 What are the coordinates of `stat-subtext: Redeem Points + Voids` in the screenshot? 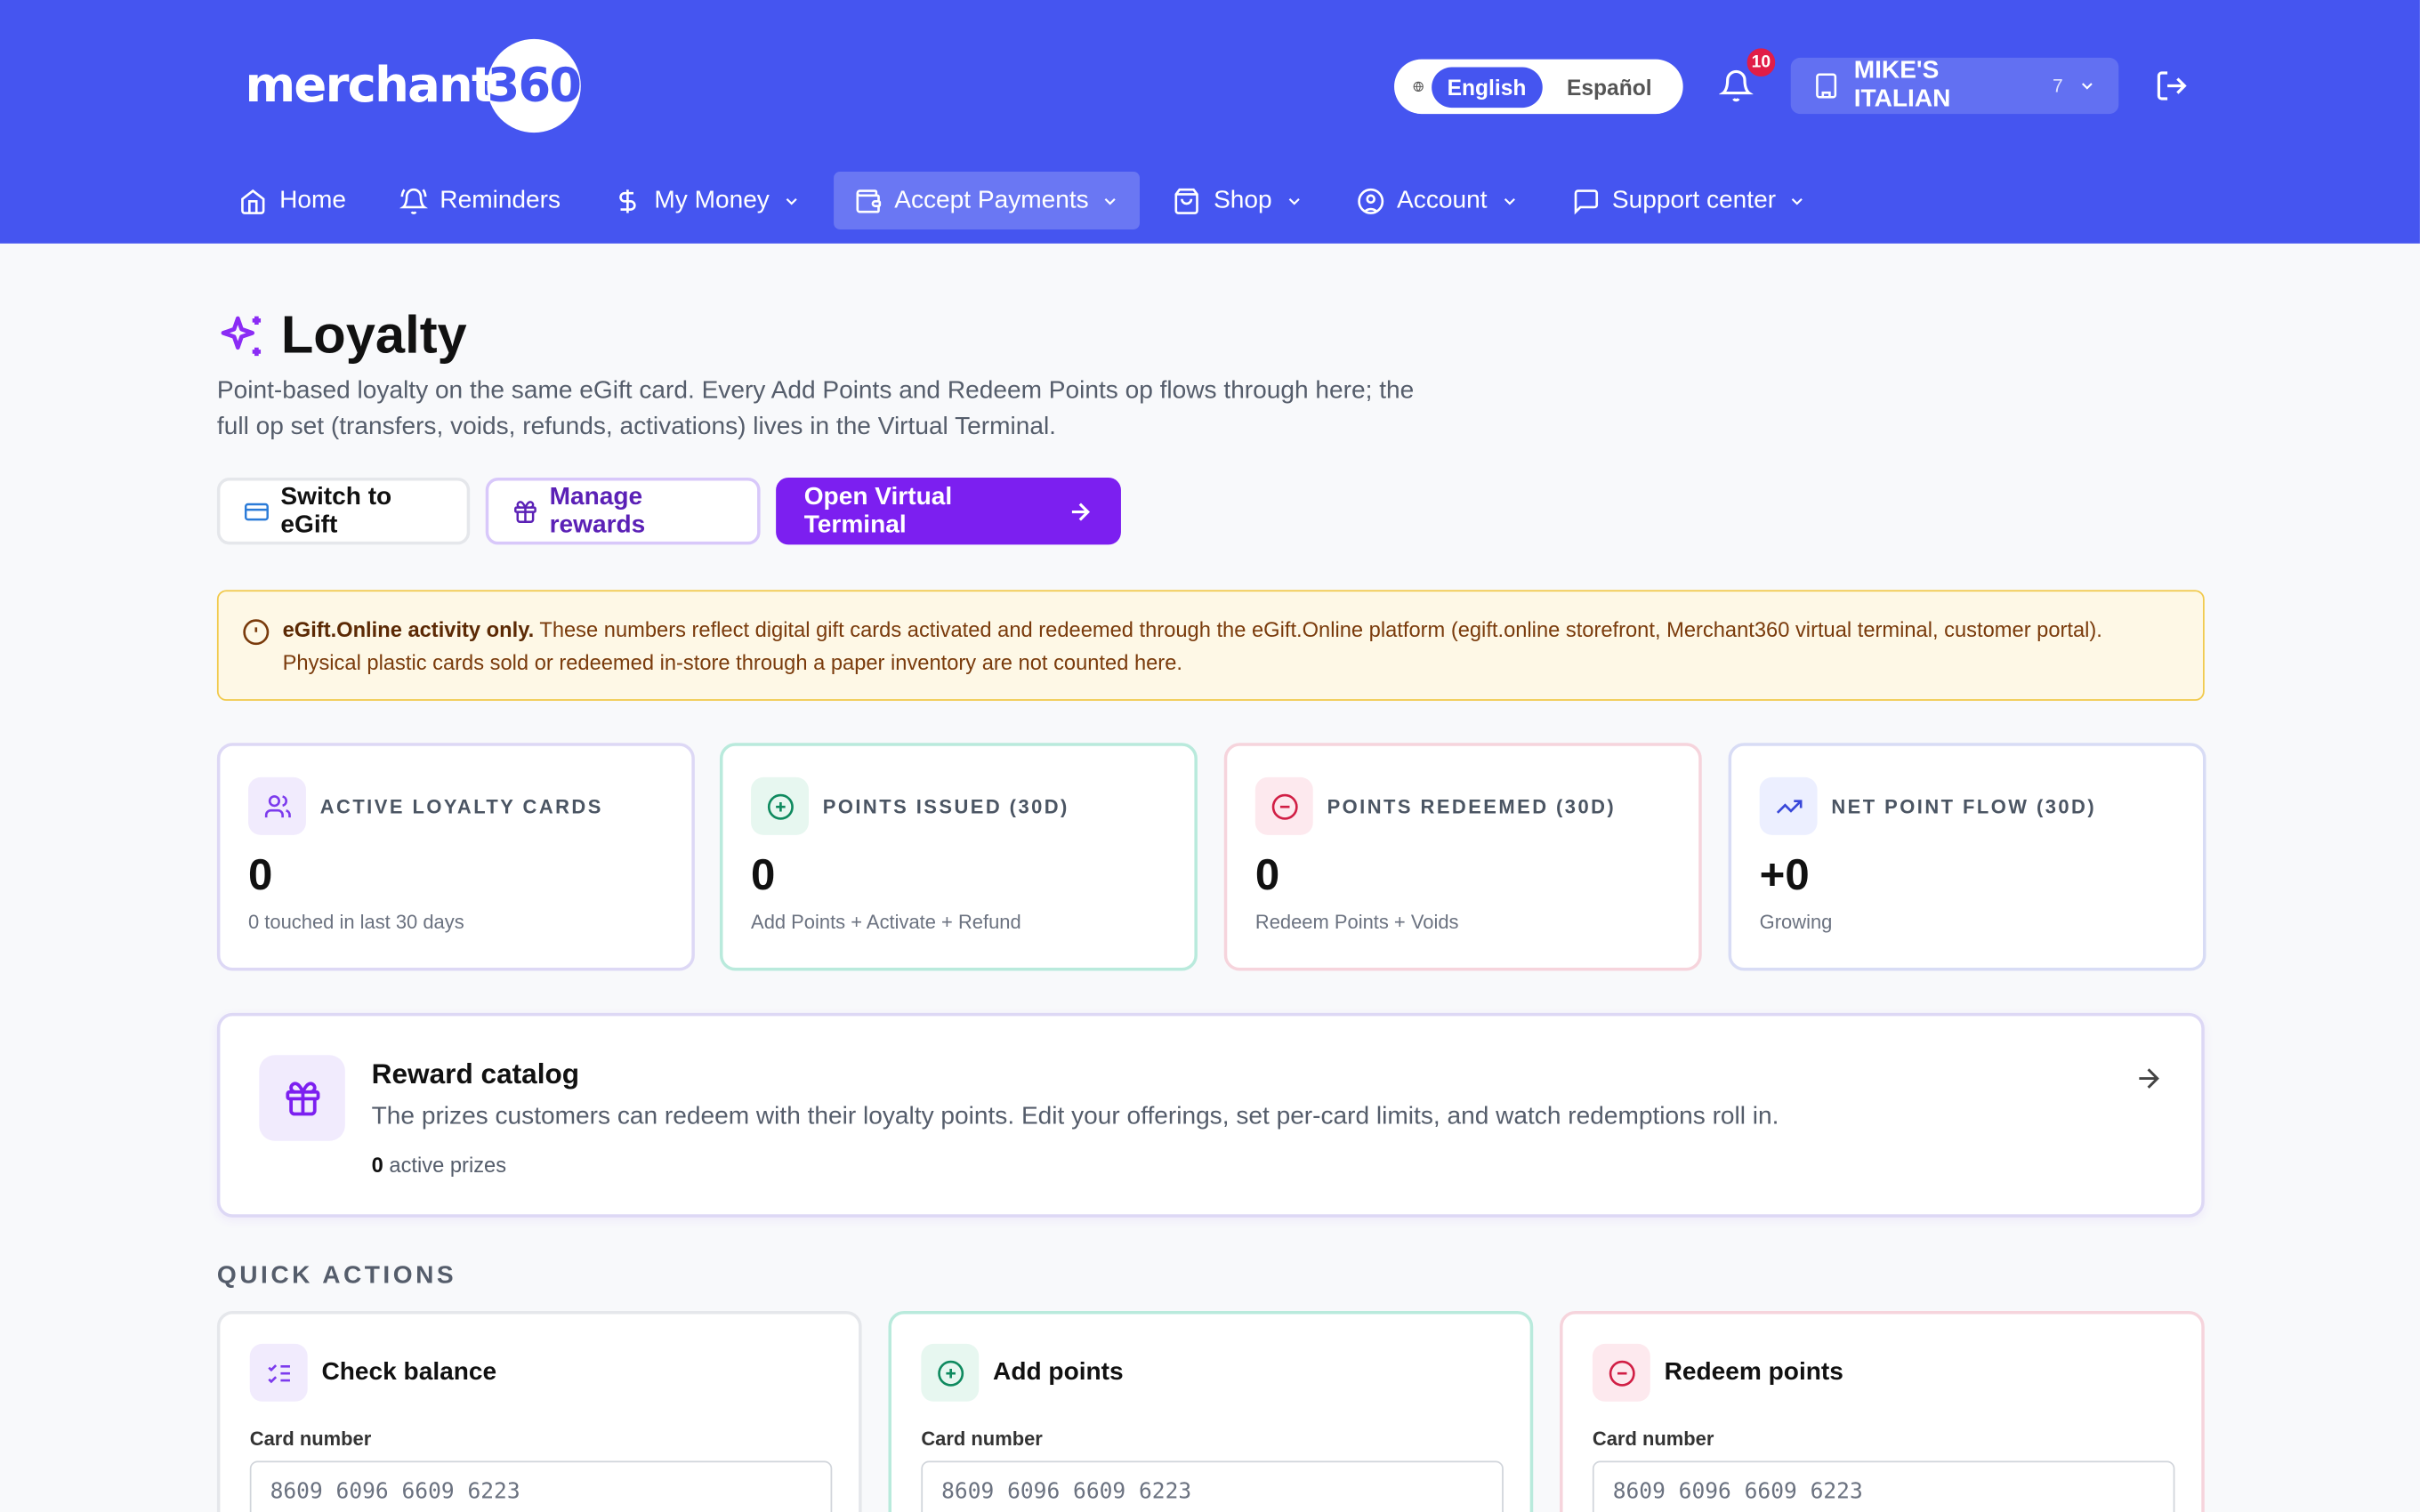 It's located at (1356, 922).